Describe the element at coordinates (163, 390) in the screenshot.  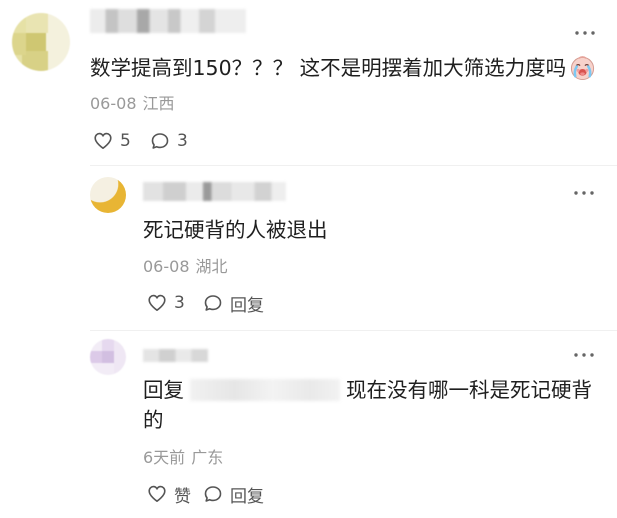
I see `reply-prefix: 回复` at that location.